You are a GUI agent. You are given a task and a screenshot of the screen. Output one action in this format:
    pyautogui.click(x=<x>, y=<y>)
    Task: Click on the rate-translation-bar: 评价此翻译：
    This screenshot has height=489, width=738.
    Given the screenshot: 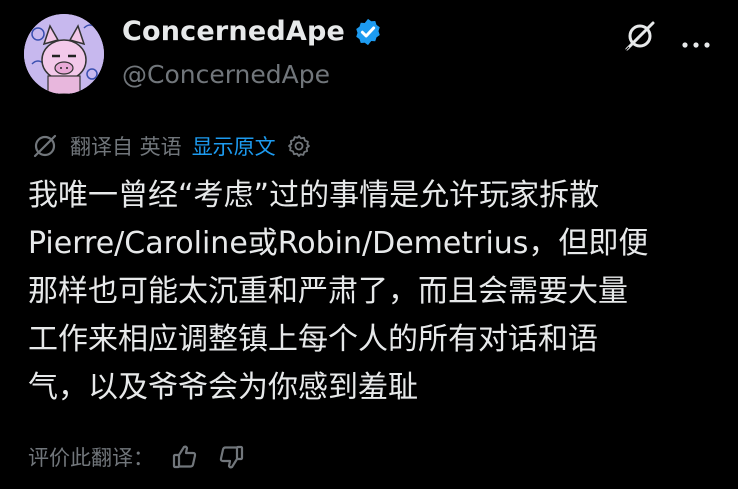 What is the action you would take?
    pyautogui.click(x=137, y=457)
    